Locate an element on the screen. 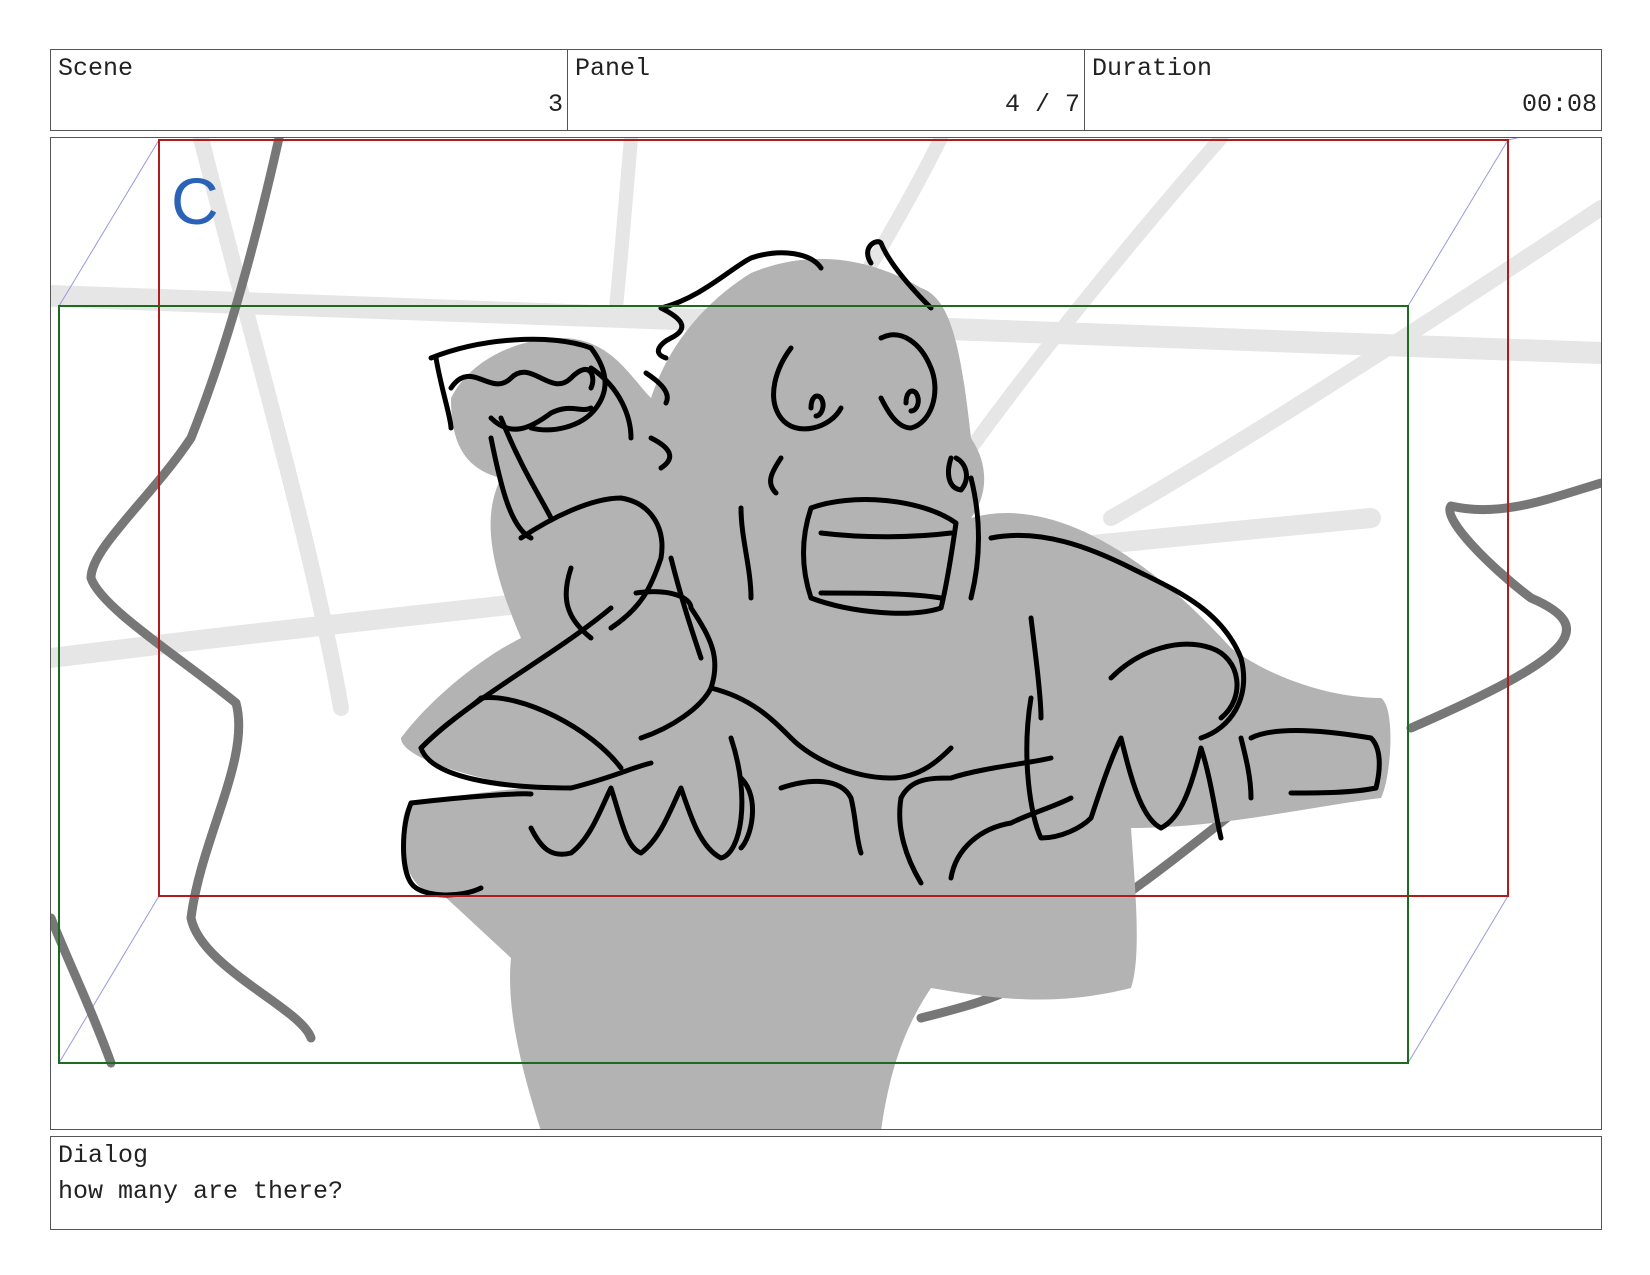  panel-info-header: Scene 3 Panel 4 / 7 Duration 00:08 is located at coordinates (826, 90).